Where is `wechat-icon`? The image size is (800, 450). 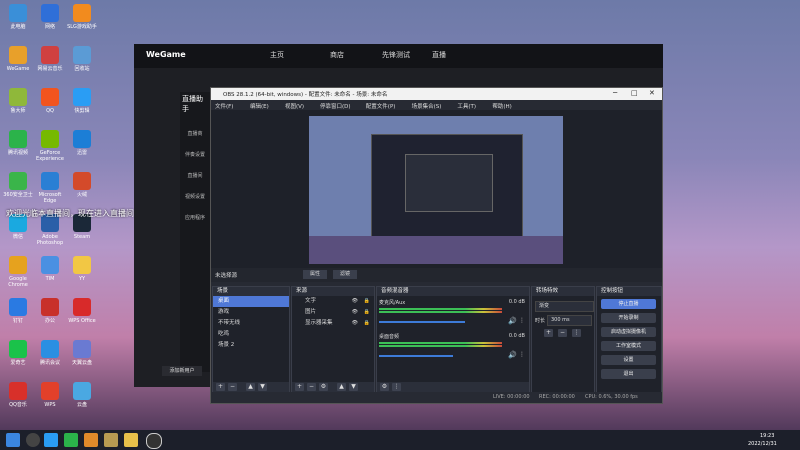 wechat-icon is located at coordinates (71, 440).